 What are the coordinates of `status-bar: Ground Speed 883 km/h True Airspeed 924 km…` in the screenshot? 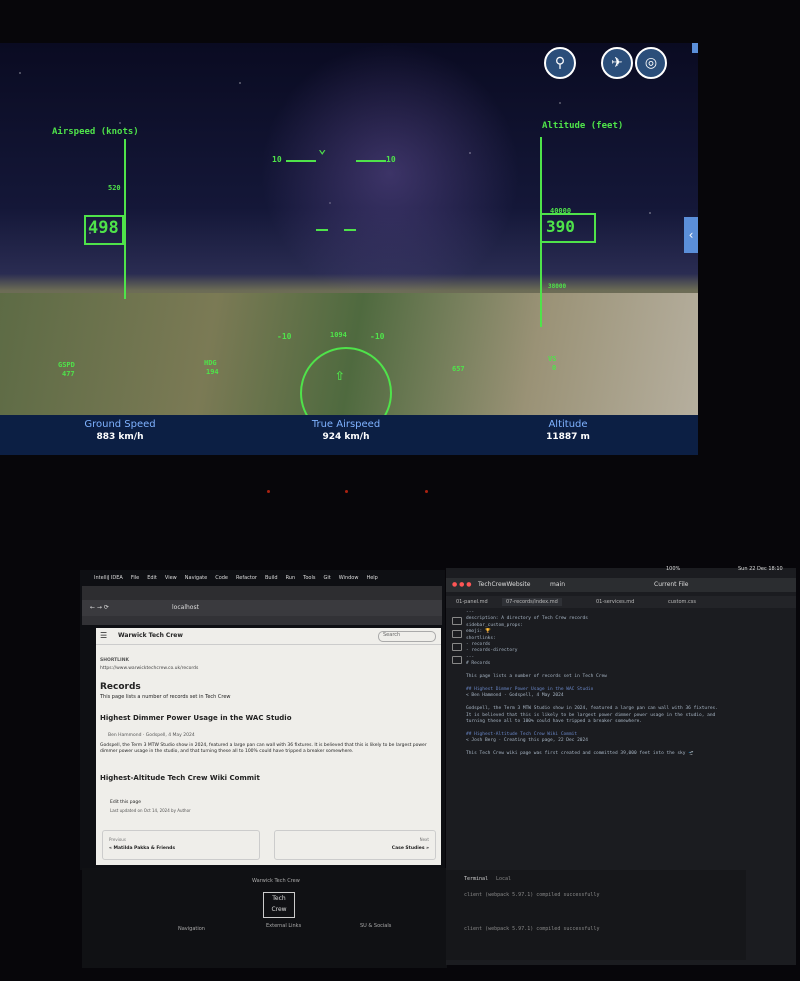 It's located at (349, 435).